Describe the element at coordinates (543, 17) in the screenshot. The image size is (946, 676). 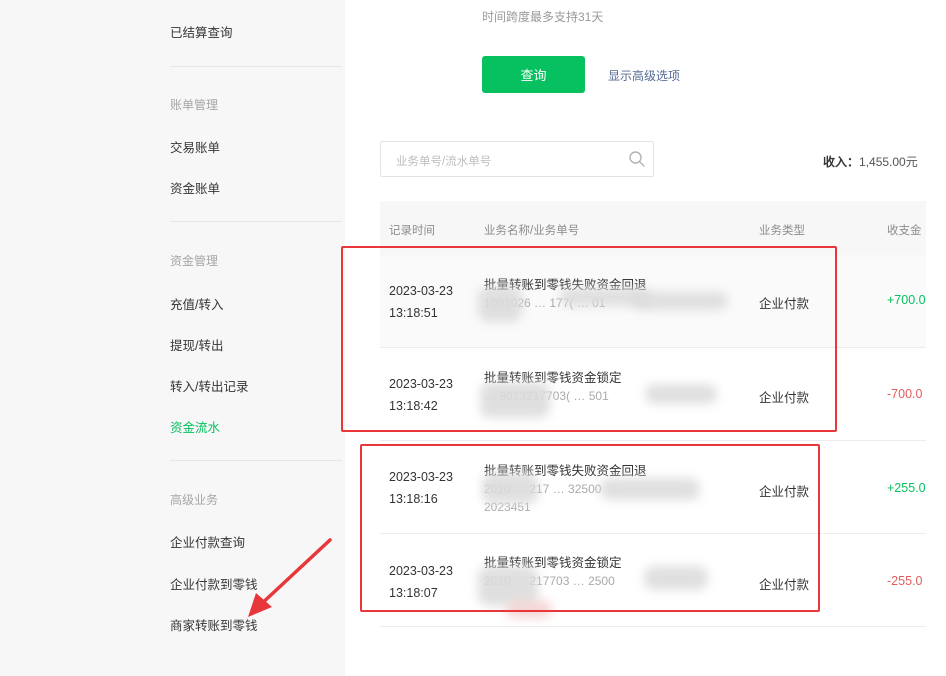
I see `date-range-hint: 时间跨度最多支持31天` at that location.